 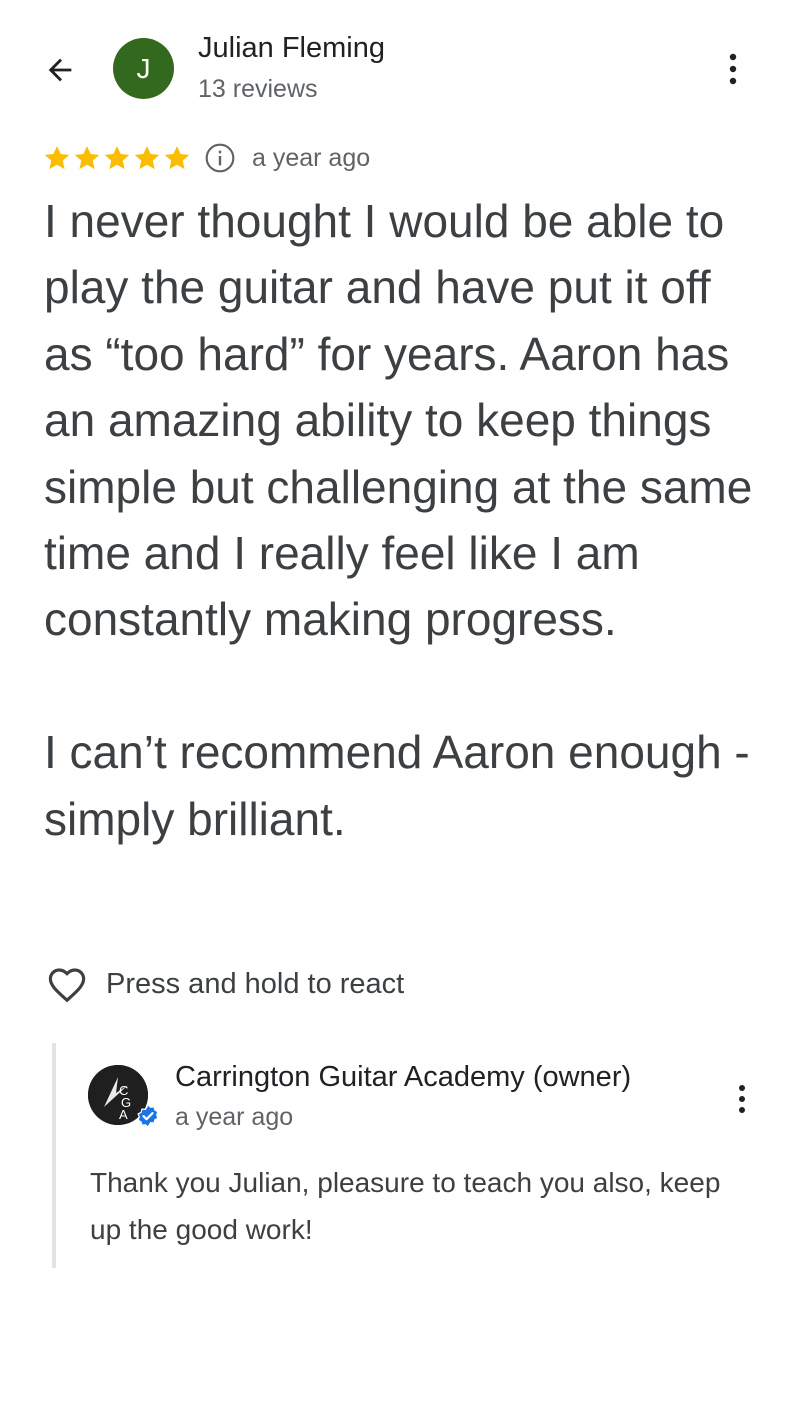 I want to click on back-button, so click(x=60, y=70).